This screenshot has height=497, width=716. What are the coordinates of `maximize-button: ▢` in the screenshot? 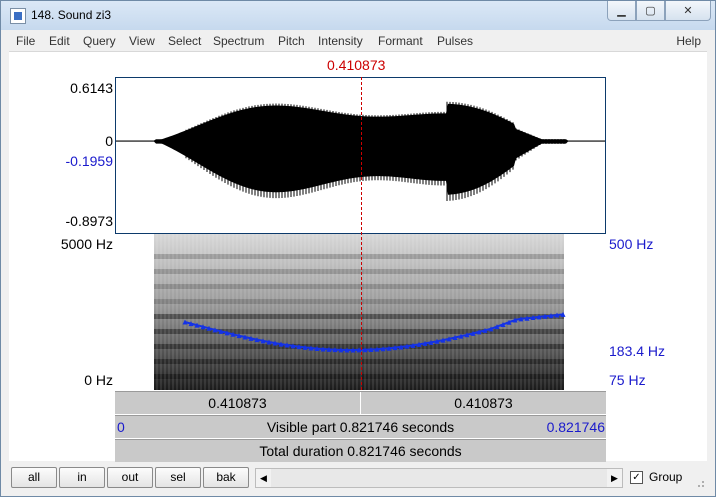 It's located at (650, 11).